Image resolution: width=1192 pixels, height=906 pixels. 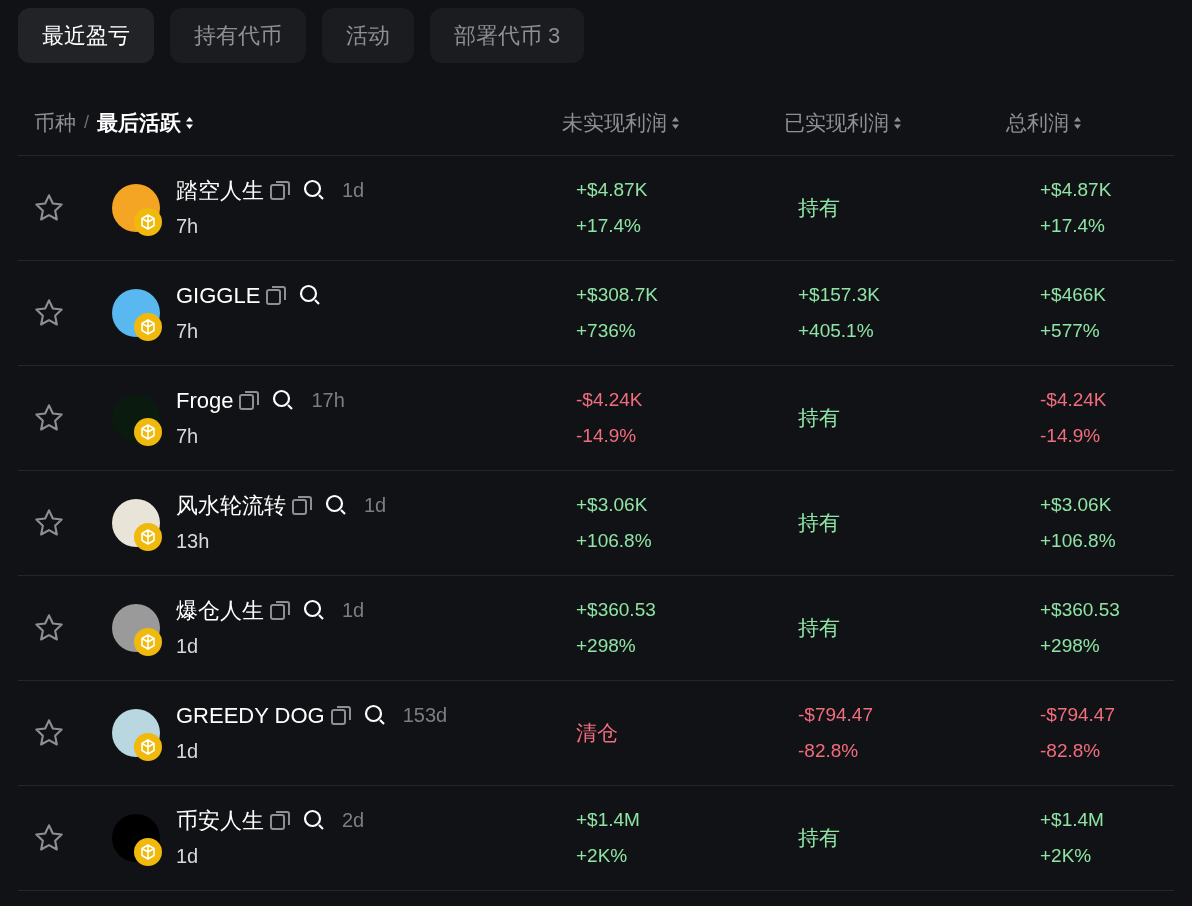 What do you see at coordinates (606, 331) in the screenshot?
I see `profit-percent: +736%` at bounding box center [606, 331].